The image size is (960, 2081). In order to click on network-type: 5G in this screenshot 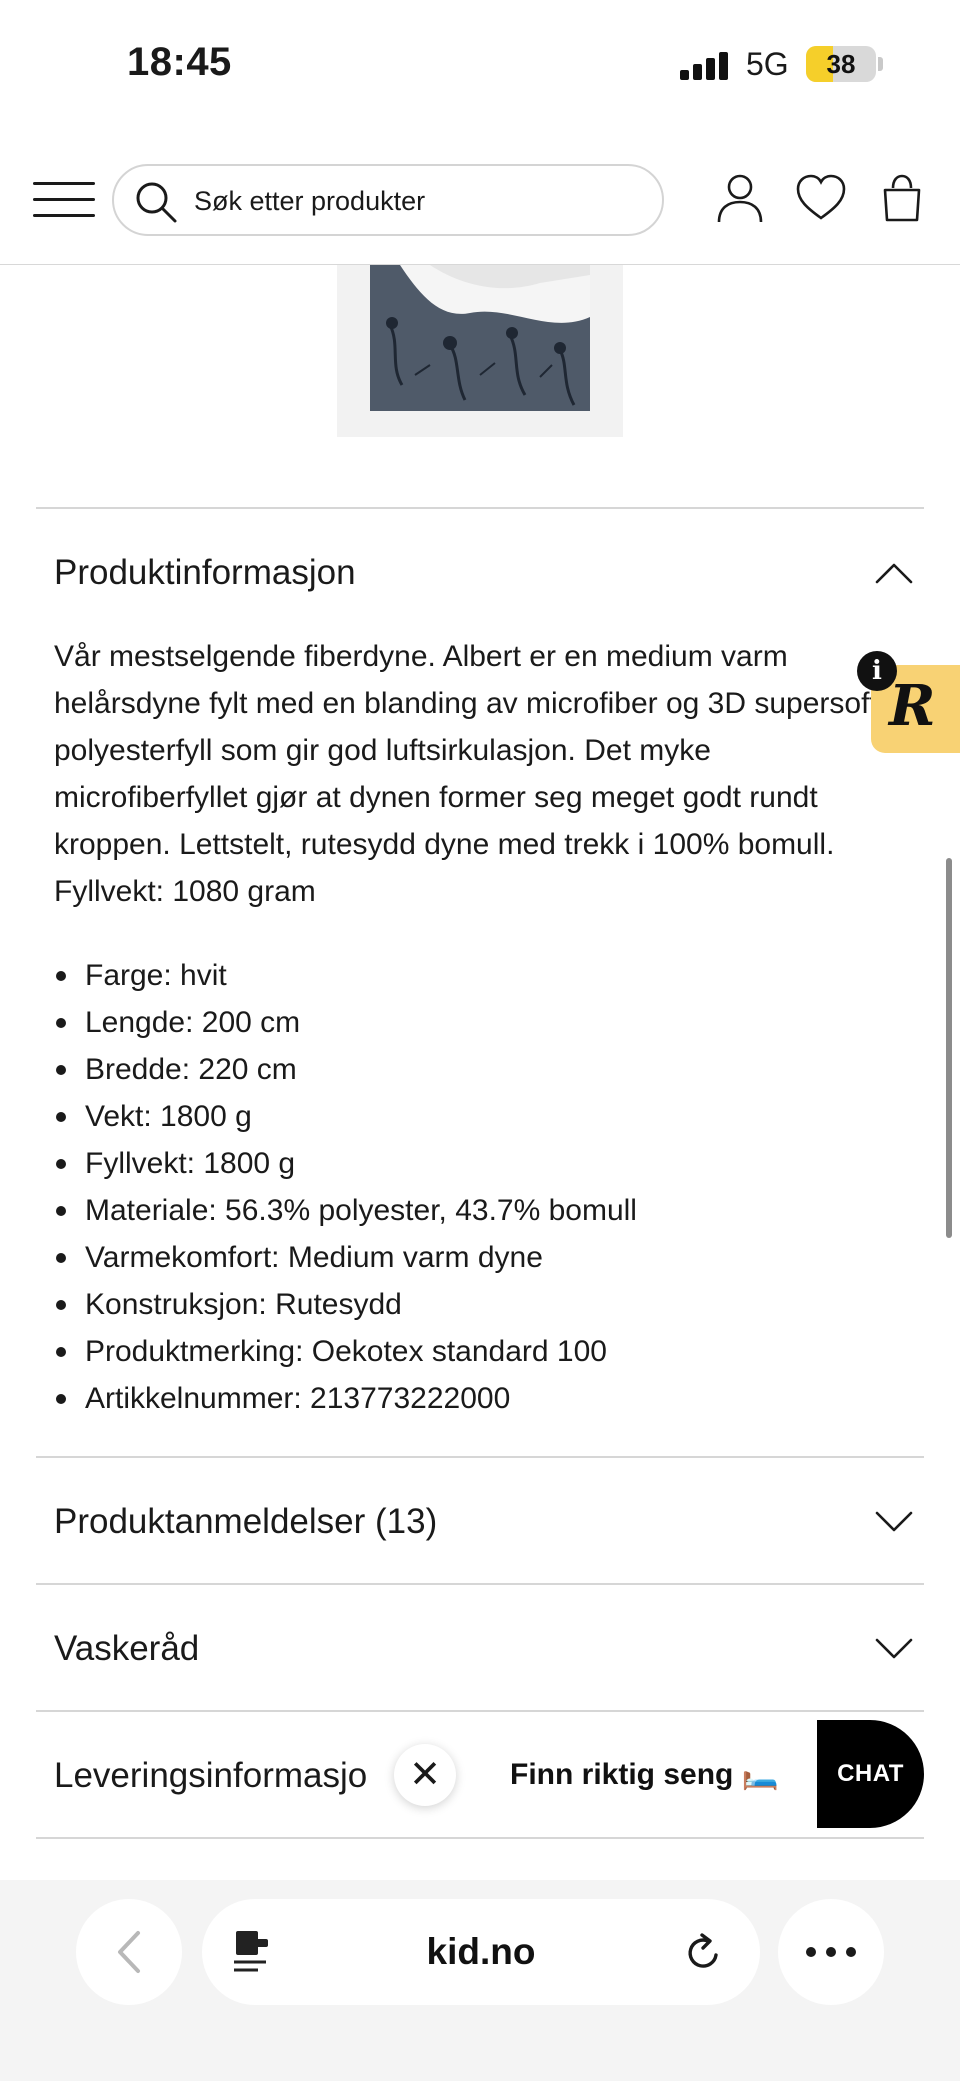, I will do `click(767, 64)`.